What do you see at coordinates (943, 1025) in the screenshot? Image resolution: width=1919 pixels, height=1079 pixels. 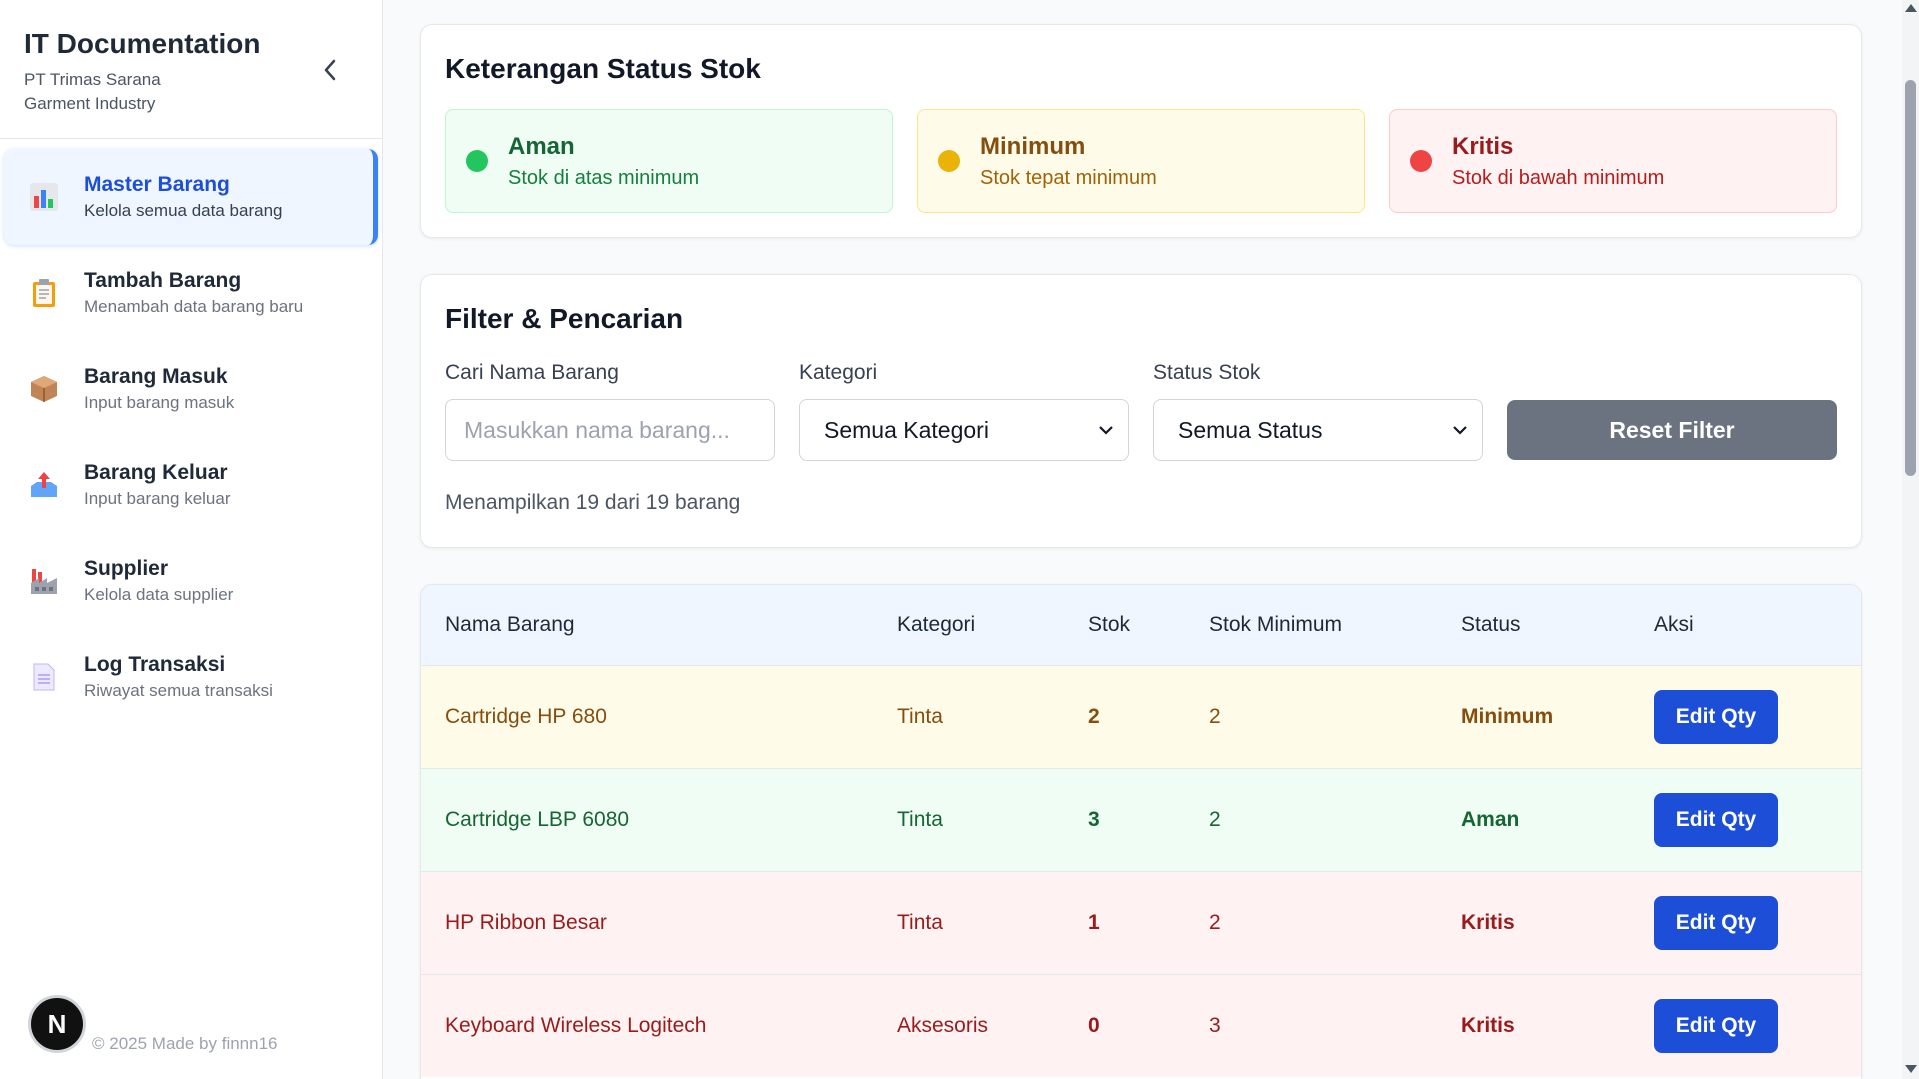 I see `cell-kategori: Aksesoris` at bounding box center [943, 1025].